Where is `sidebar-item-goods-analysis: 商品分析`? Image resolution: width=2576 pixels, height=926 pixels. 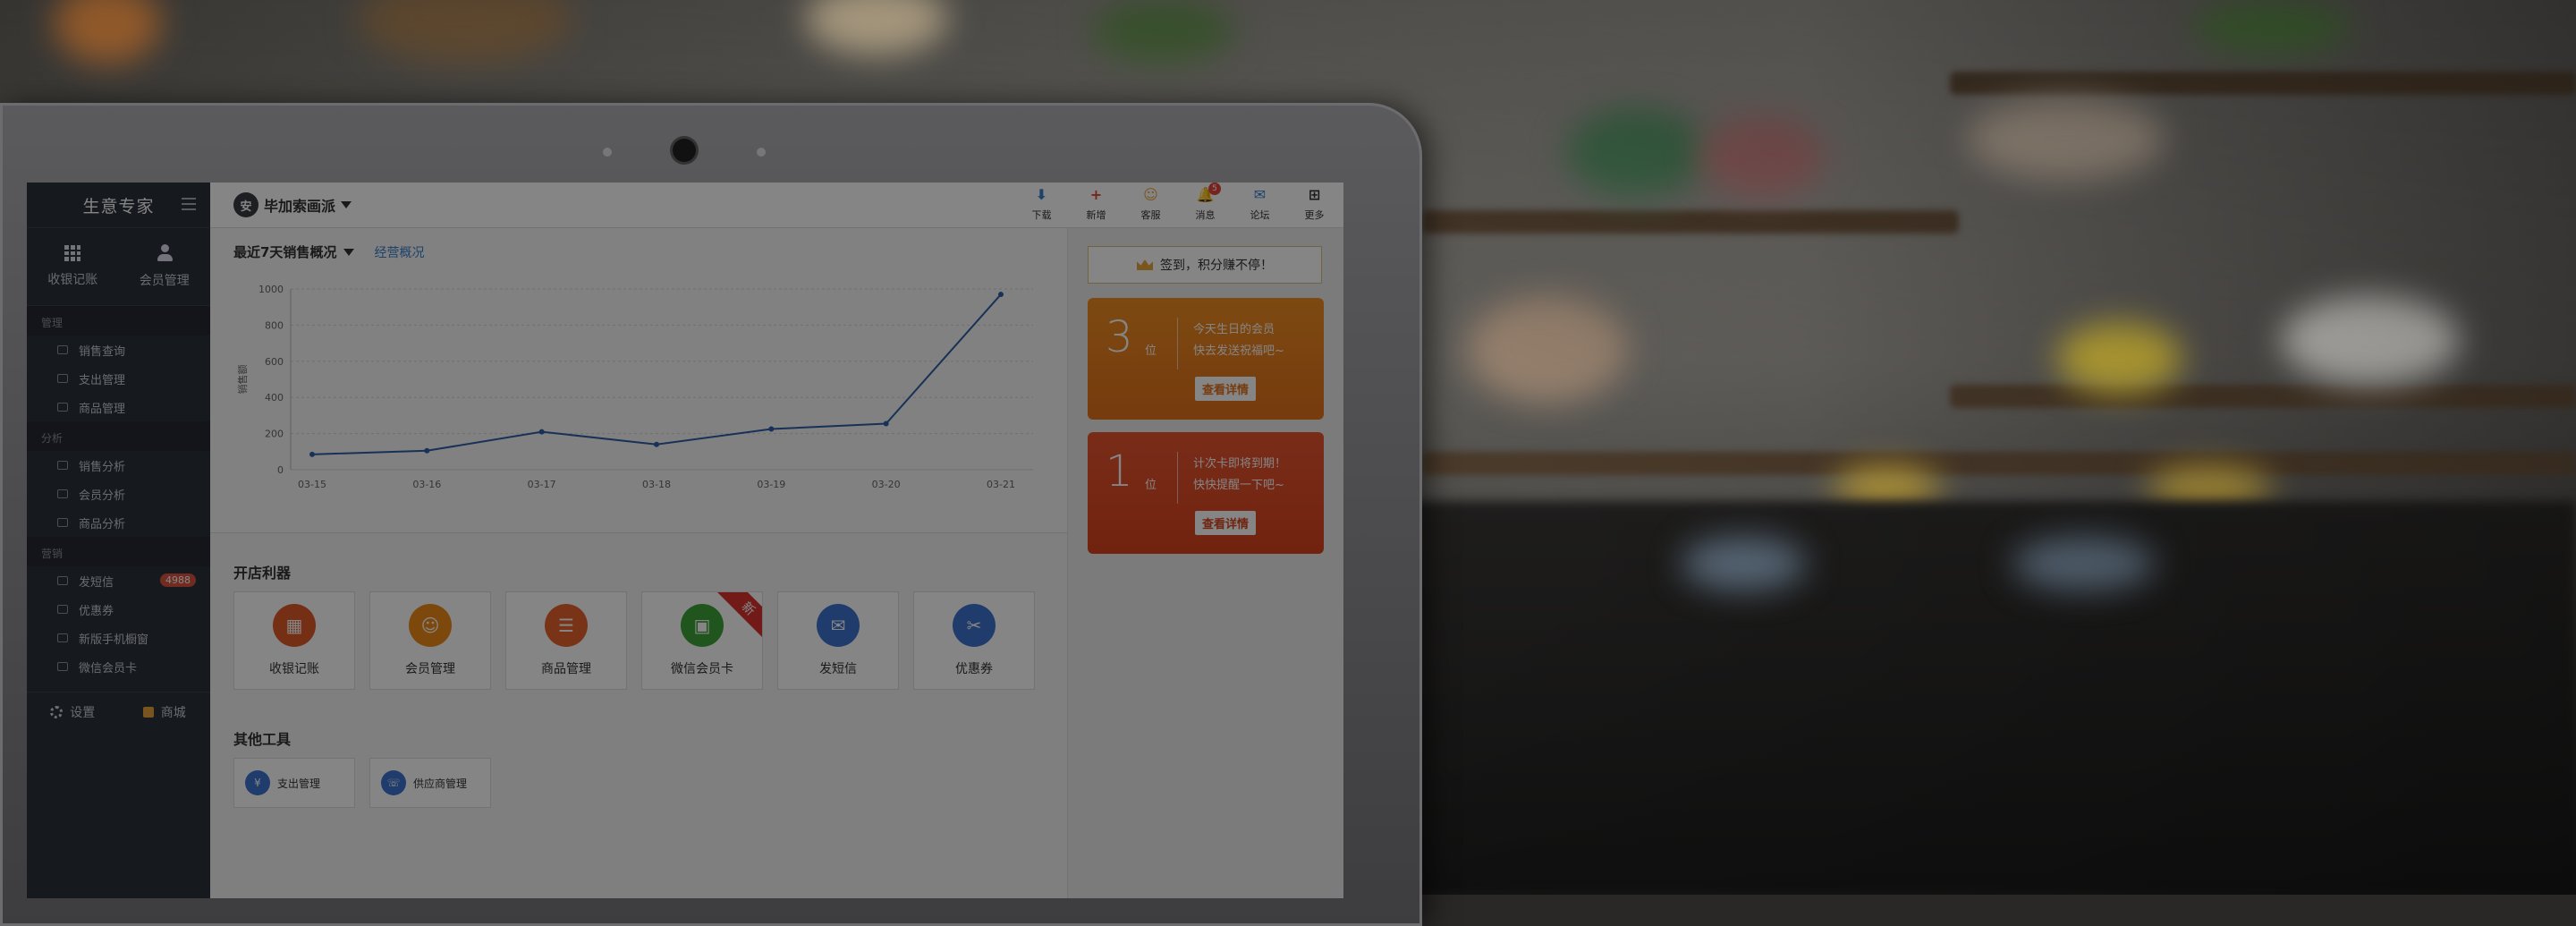 sidebar-item-goods-analysis: 商品分析 is located at coordinates (118, 522).